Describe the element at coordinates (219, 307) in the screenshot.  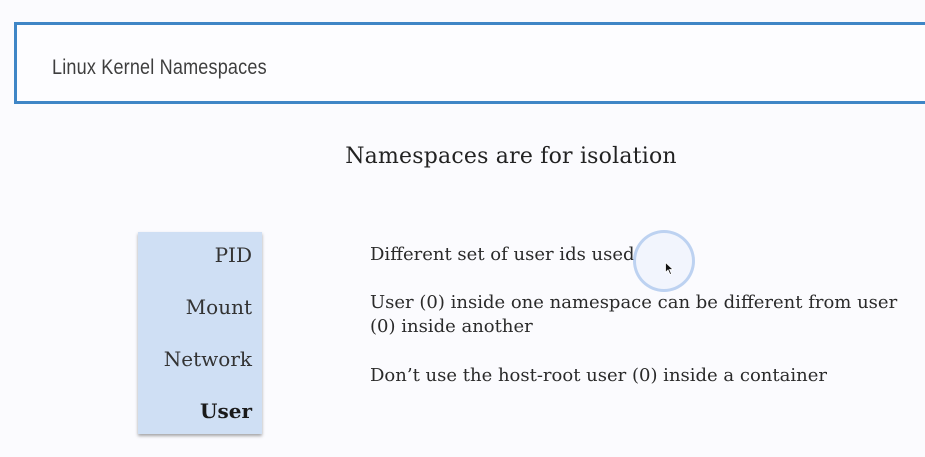
I see `namespace-item-mount: Mount` at that location.